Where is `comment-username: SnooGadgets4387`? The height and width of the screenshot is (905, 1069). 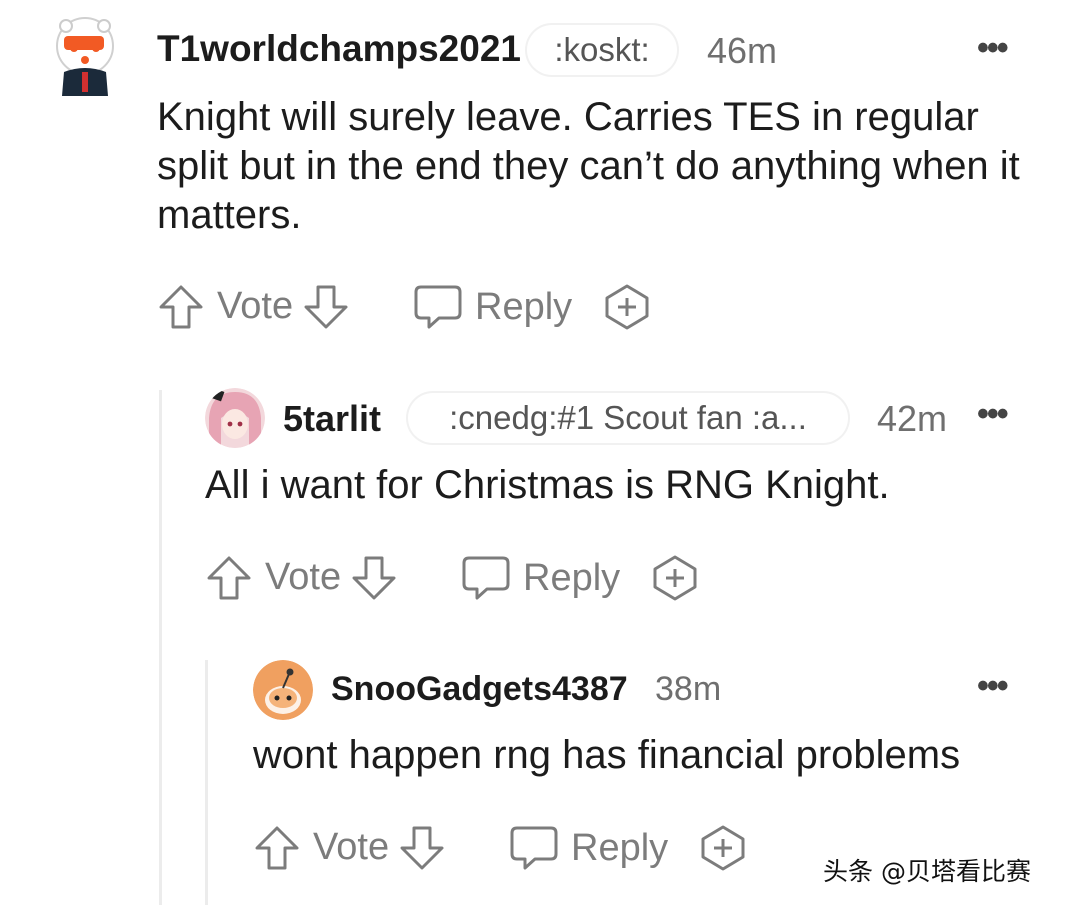 comment-username: SnooGadgets4387 is located at coordinates (479, 689).